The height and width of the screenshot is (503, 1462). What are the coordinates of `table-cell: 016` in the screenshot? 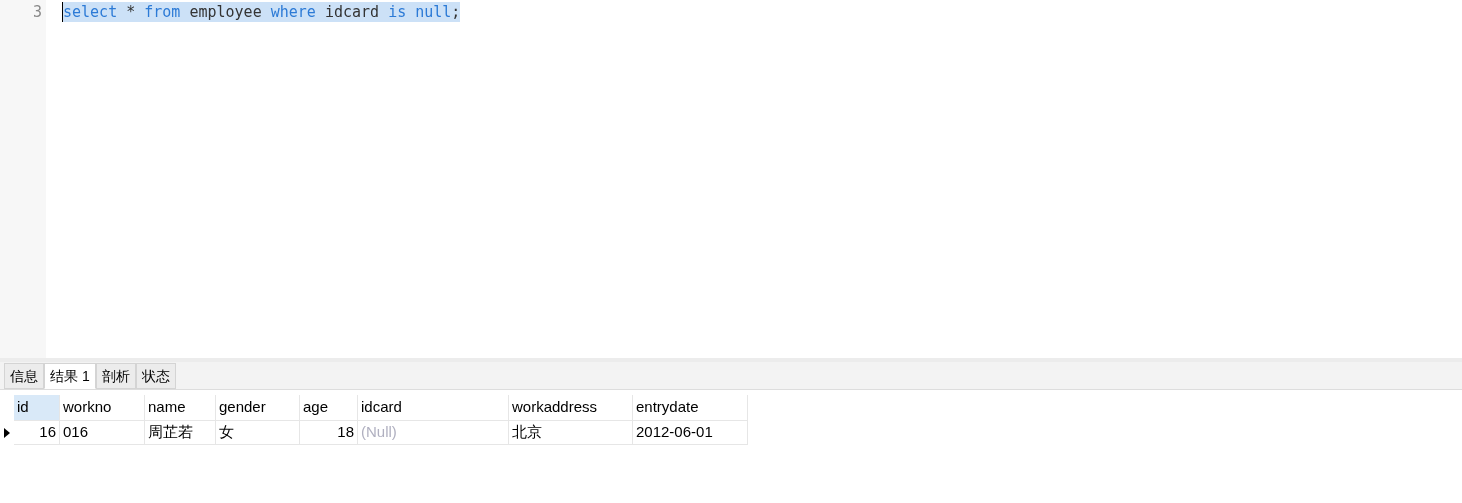 It's located at (102, 433).